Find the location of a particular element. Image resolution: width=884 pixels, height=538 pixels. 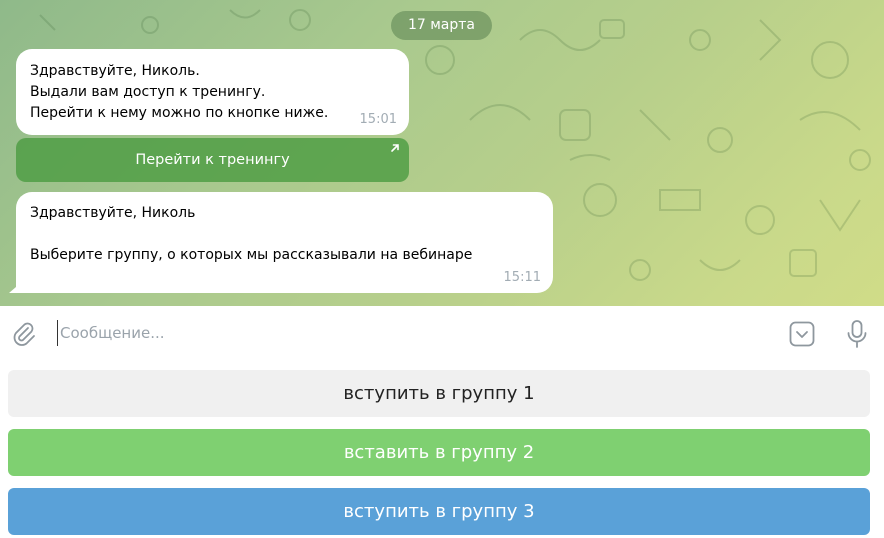

message-composer is located at coordinates (442, 333).